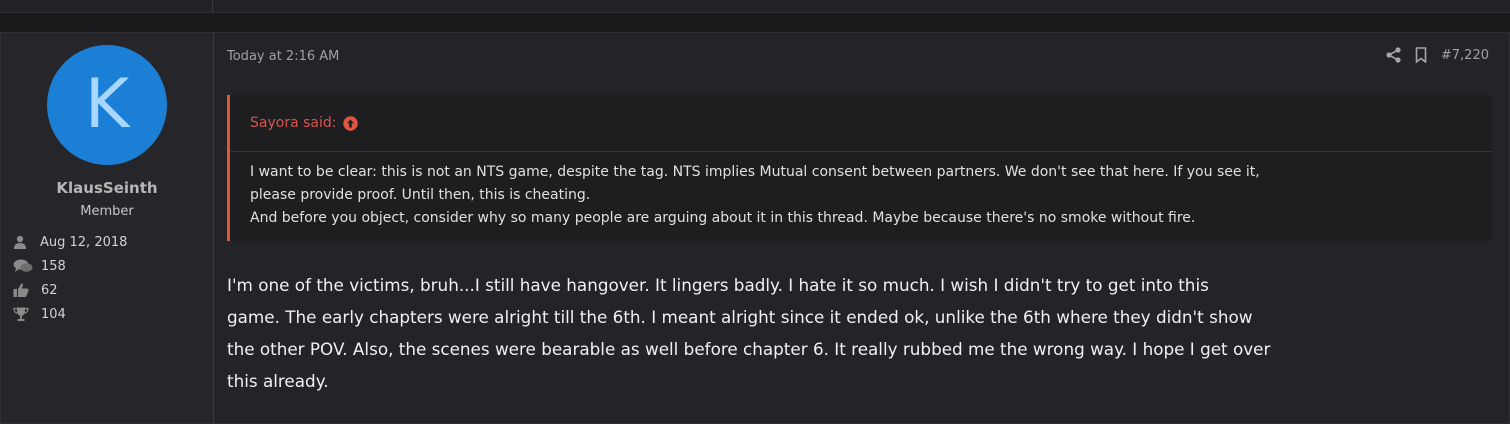  Describe the element at coordinates (49, 290) in the screenshot. I see `stat-reactions-value: 62` at that location.